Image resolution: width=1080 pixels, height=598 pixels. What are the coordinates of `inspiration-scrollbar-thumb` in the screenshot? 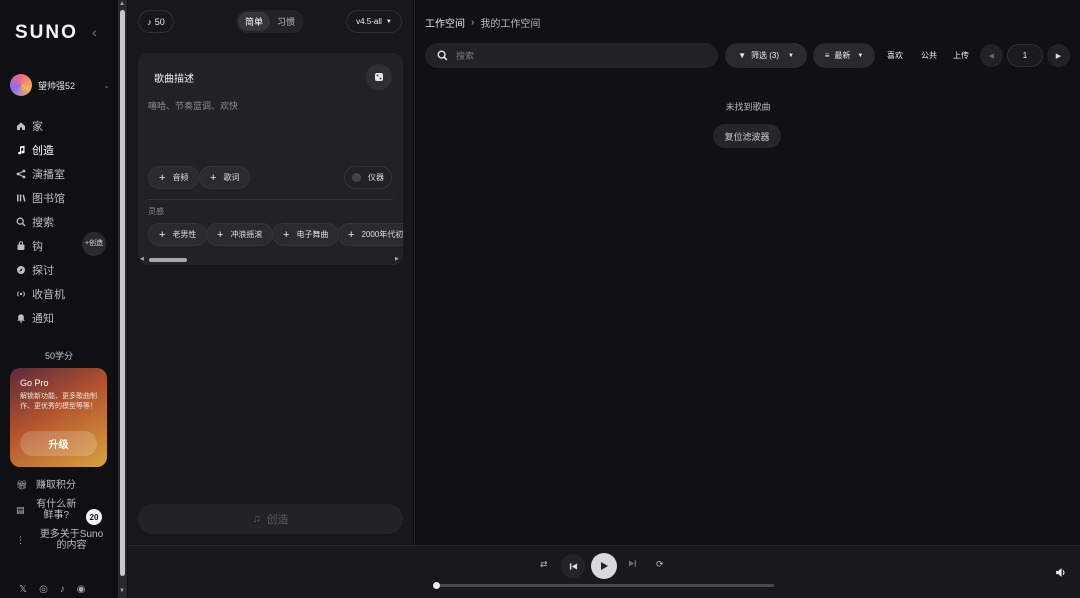 It's located at (168, 260).